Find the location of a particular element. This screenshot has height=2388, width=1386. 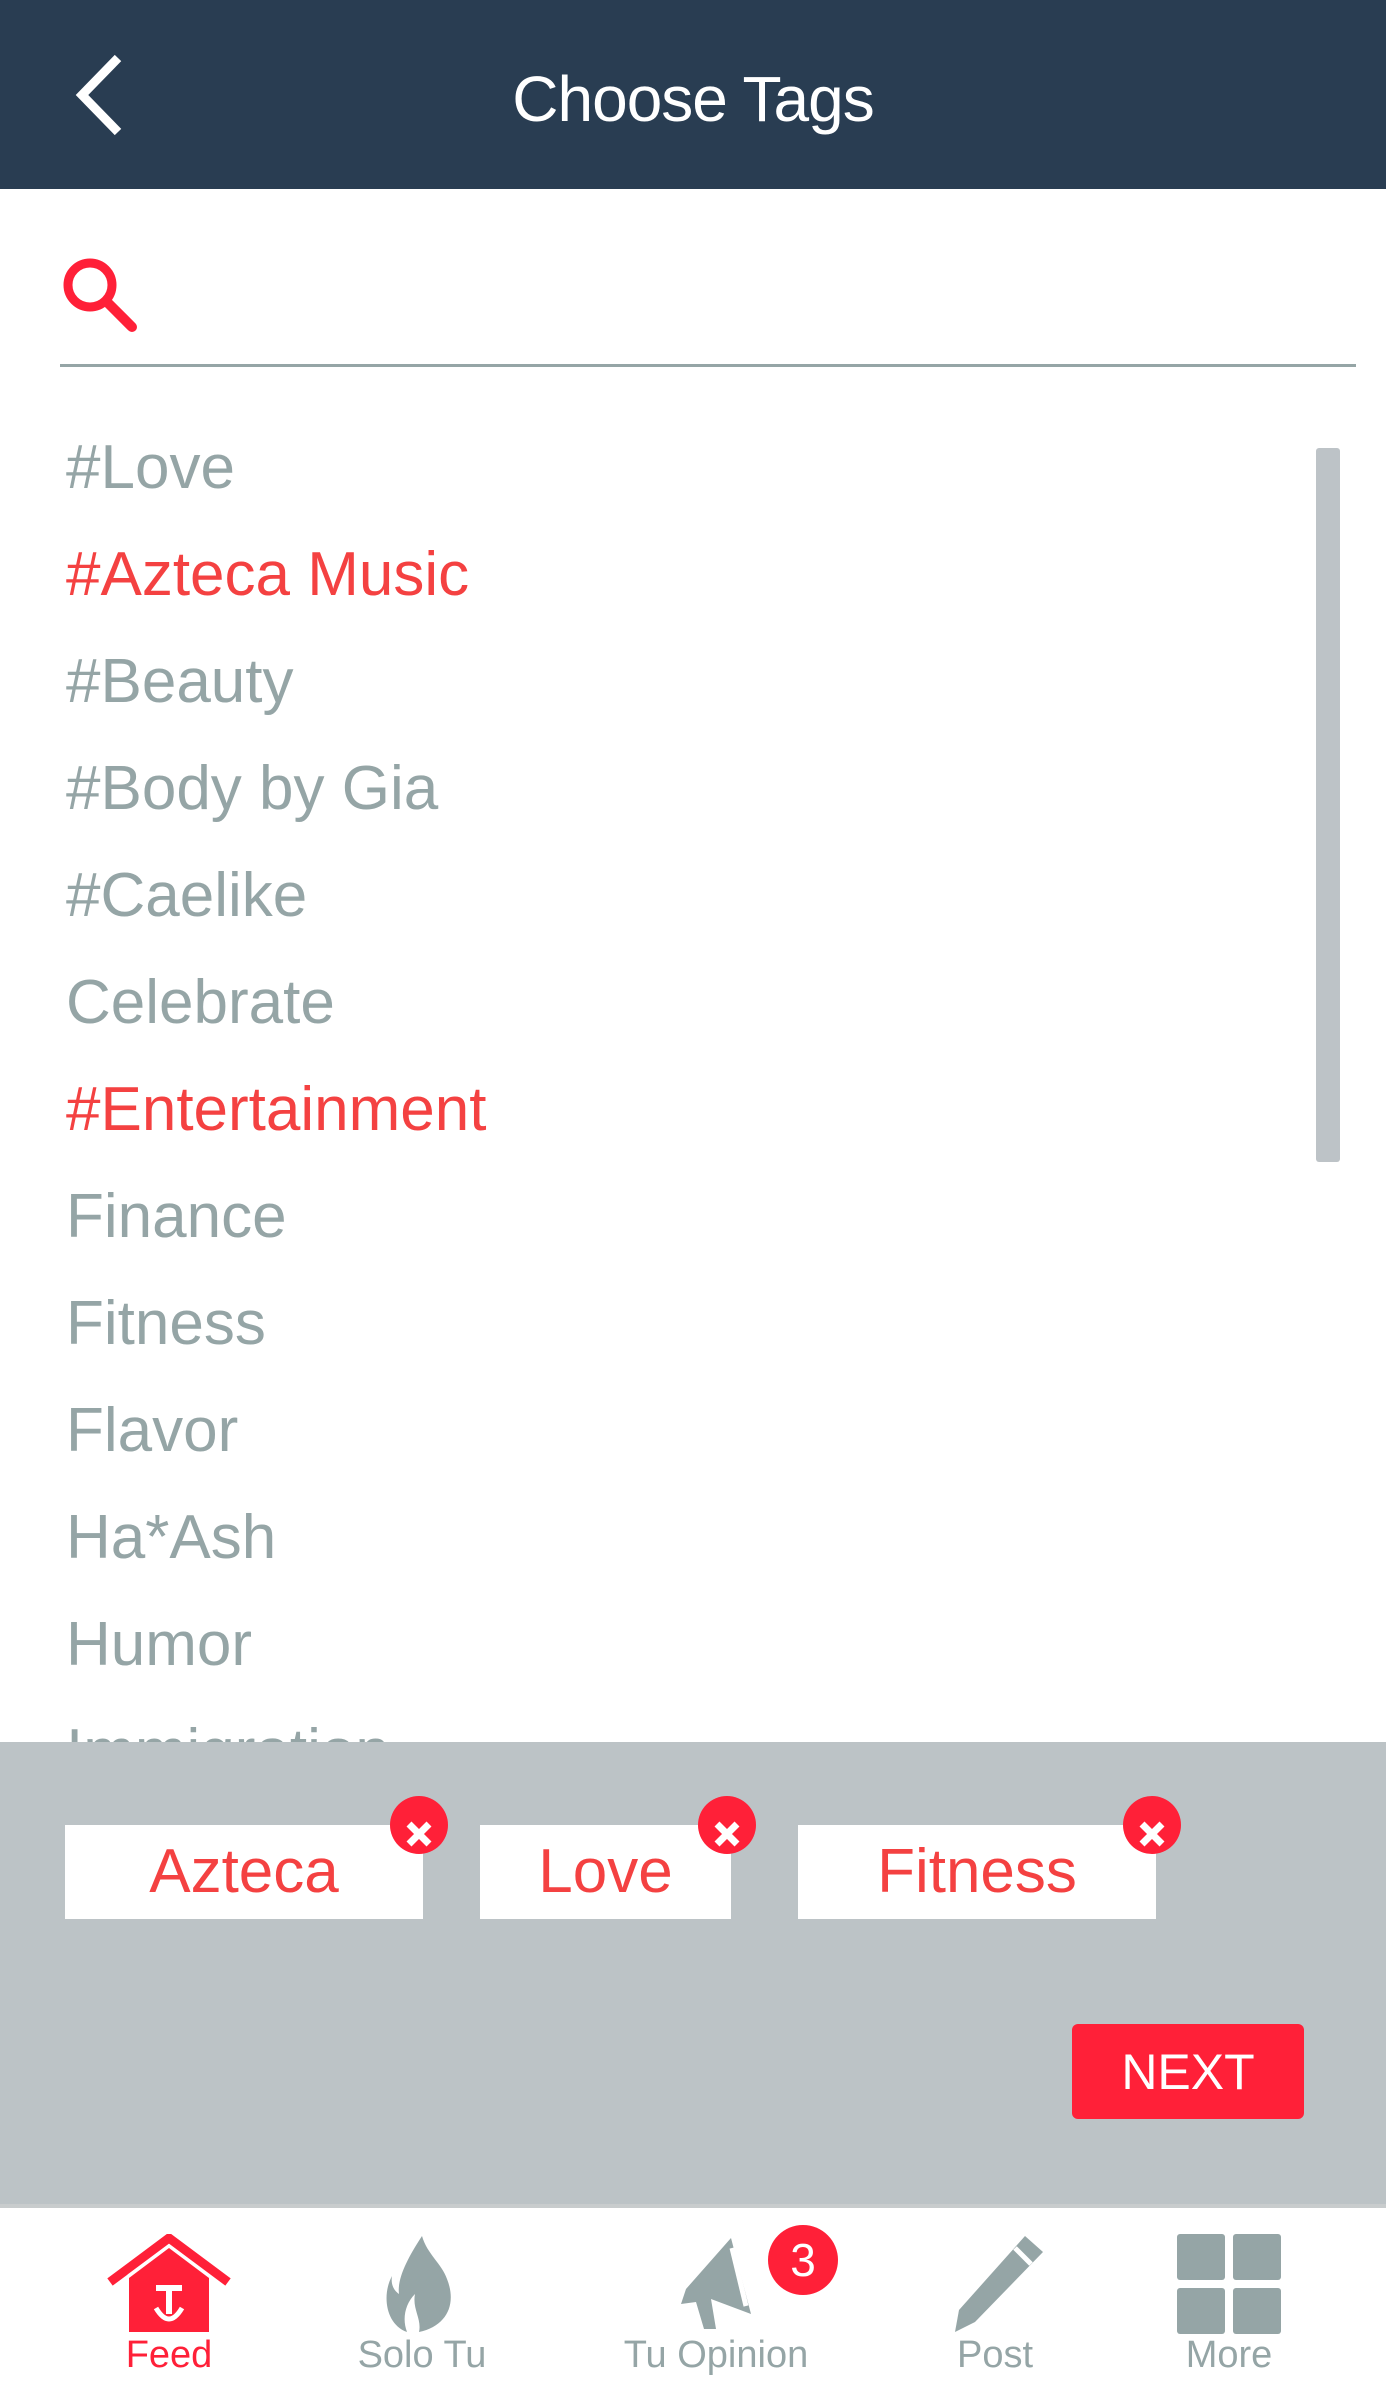

tag-list-item: #Beauty is located at coordinates (180, 681).